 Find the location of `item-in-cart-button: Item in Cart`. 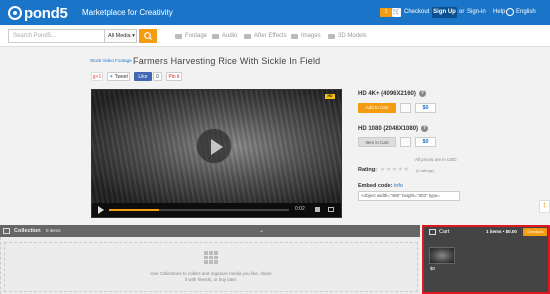

item-in-cart-button: Item in Cart is located at coordinates (377, 142).